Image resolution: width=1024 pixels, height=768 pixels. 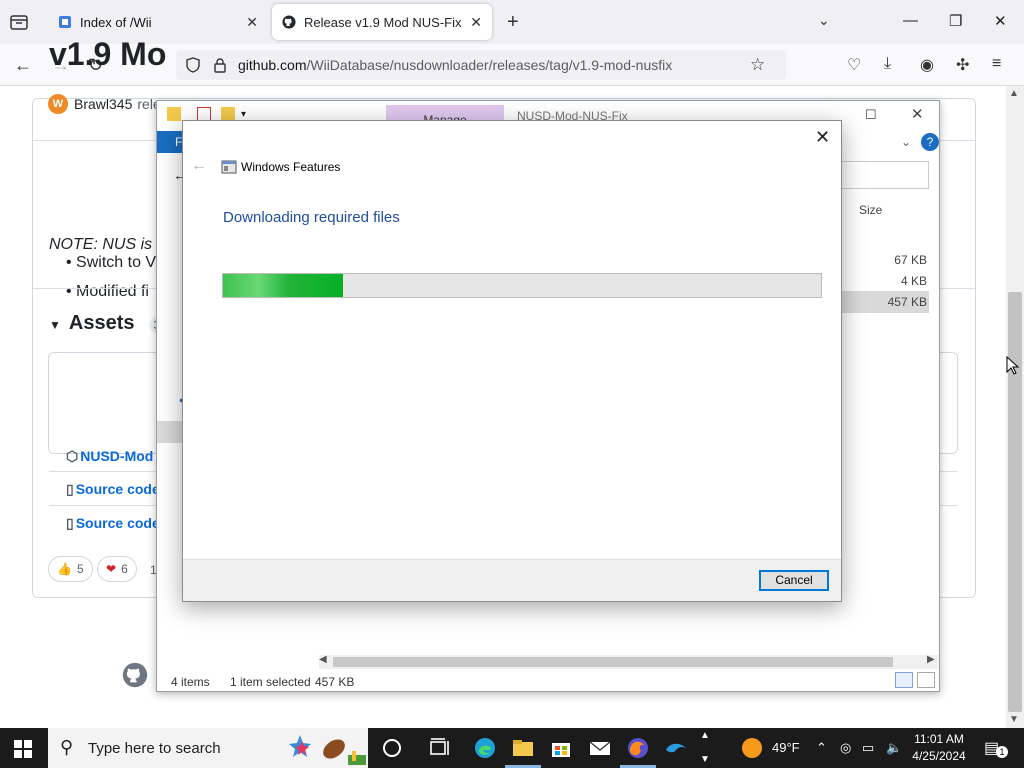 I want to click on scrollbar-thumb, so click(x=1015, y=502).